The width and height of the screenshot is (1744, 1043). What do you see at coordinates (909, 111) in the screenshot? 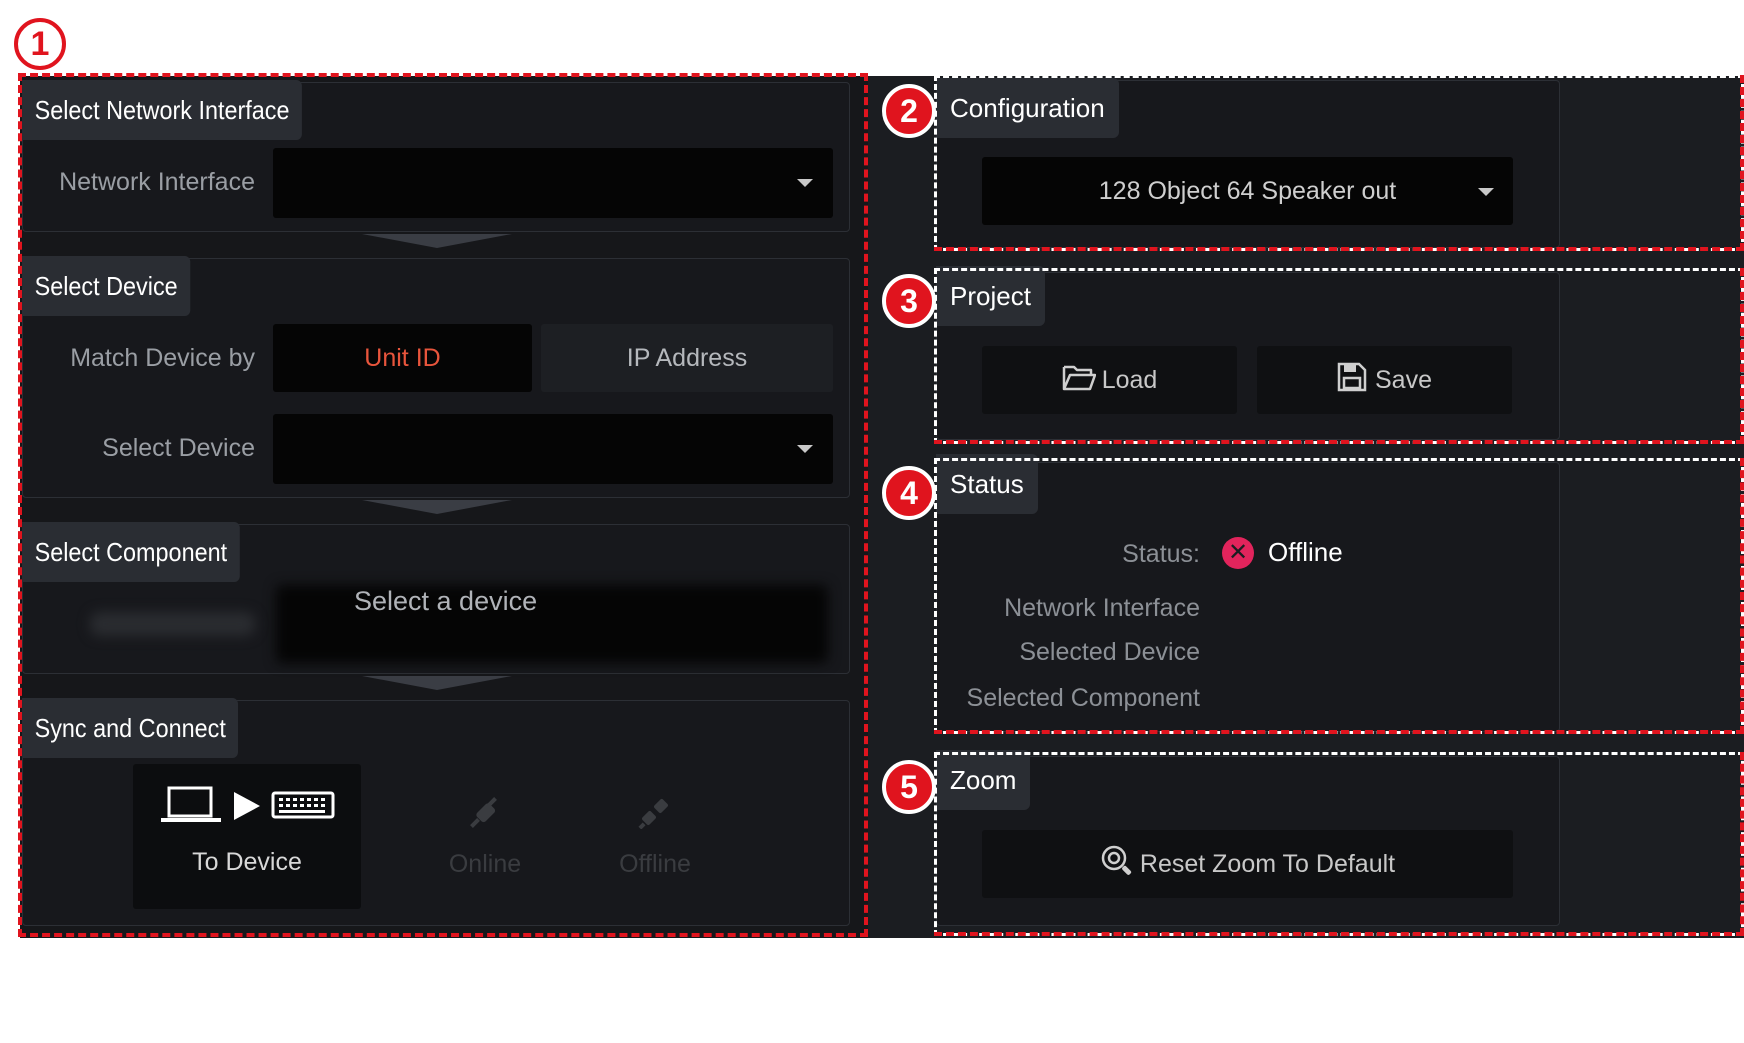
I see `annotation-badge-2: 2` at bounding box center [909, 111].